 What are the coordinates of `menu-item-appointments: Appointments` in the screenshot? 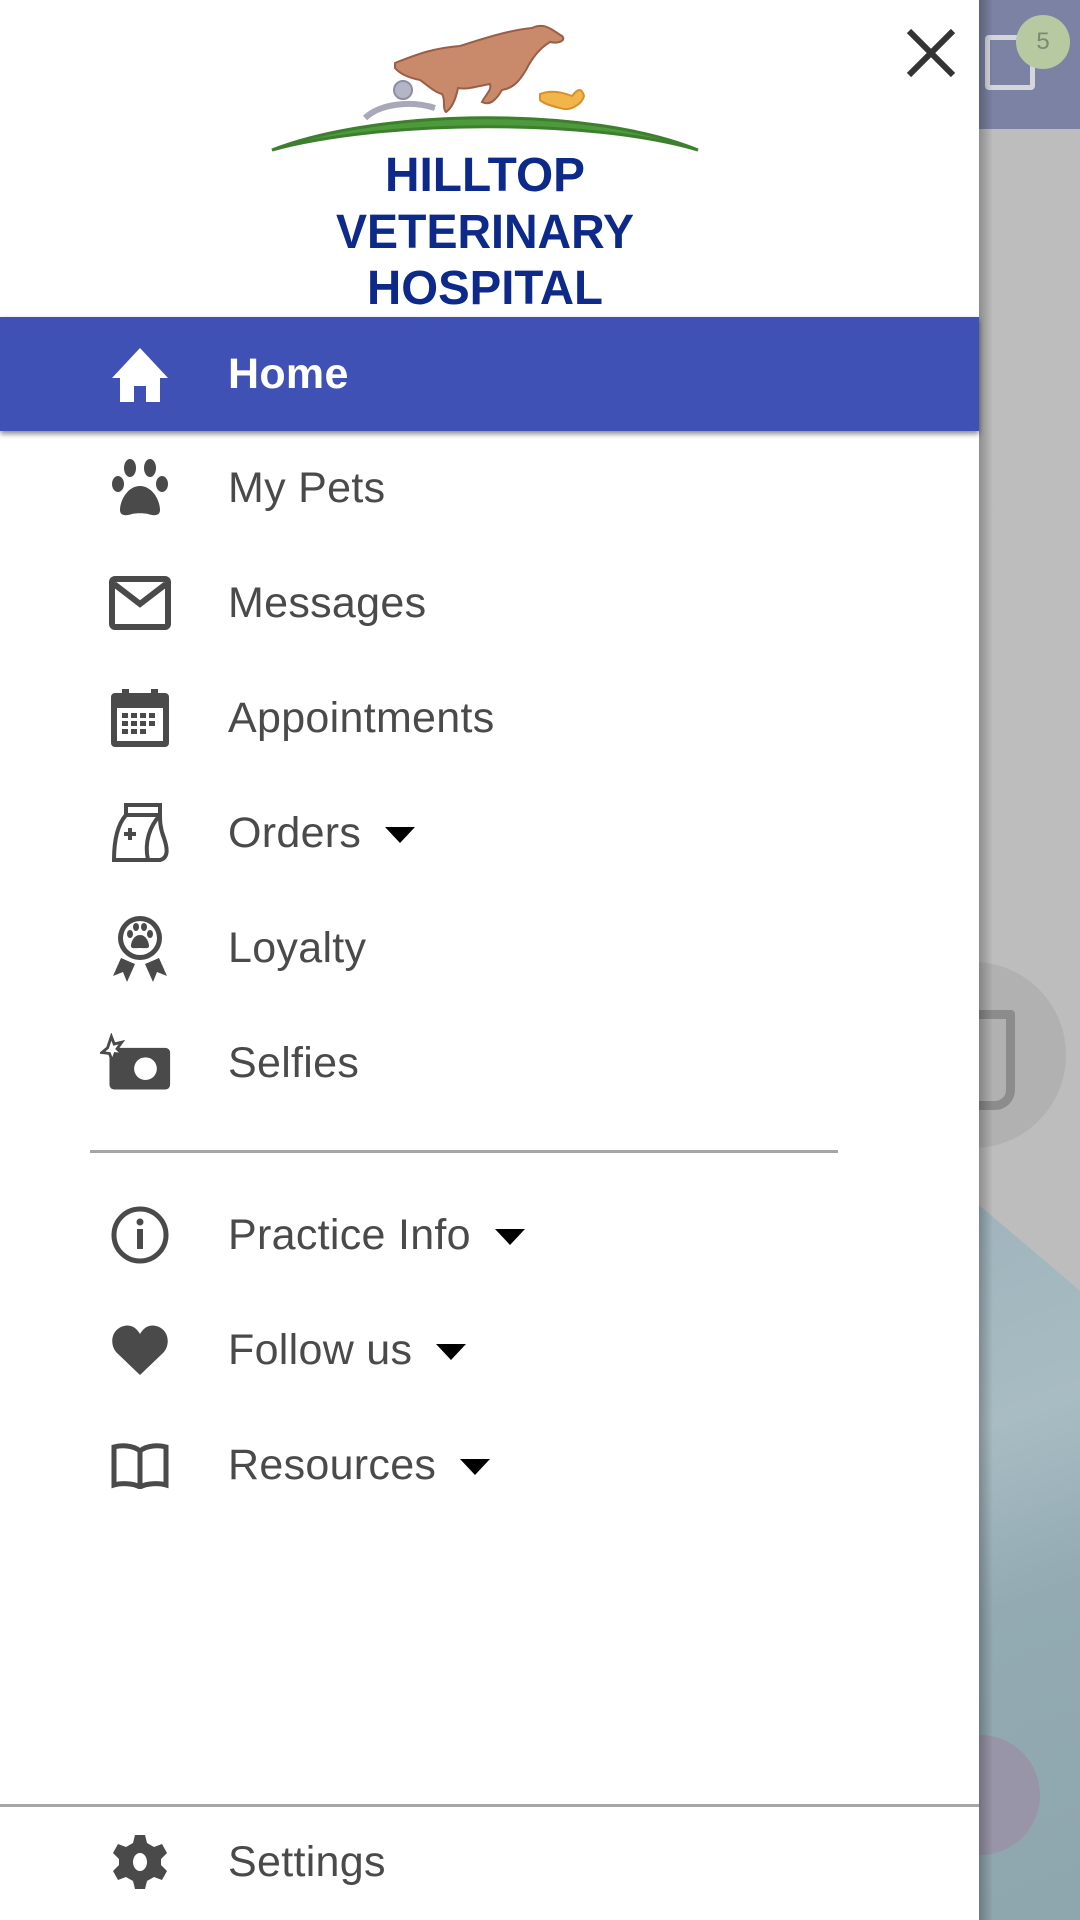 It's located at (489, 718).